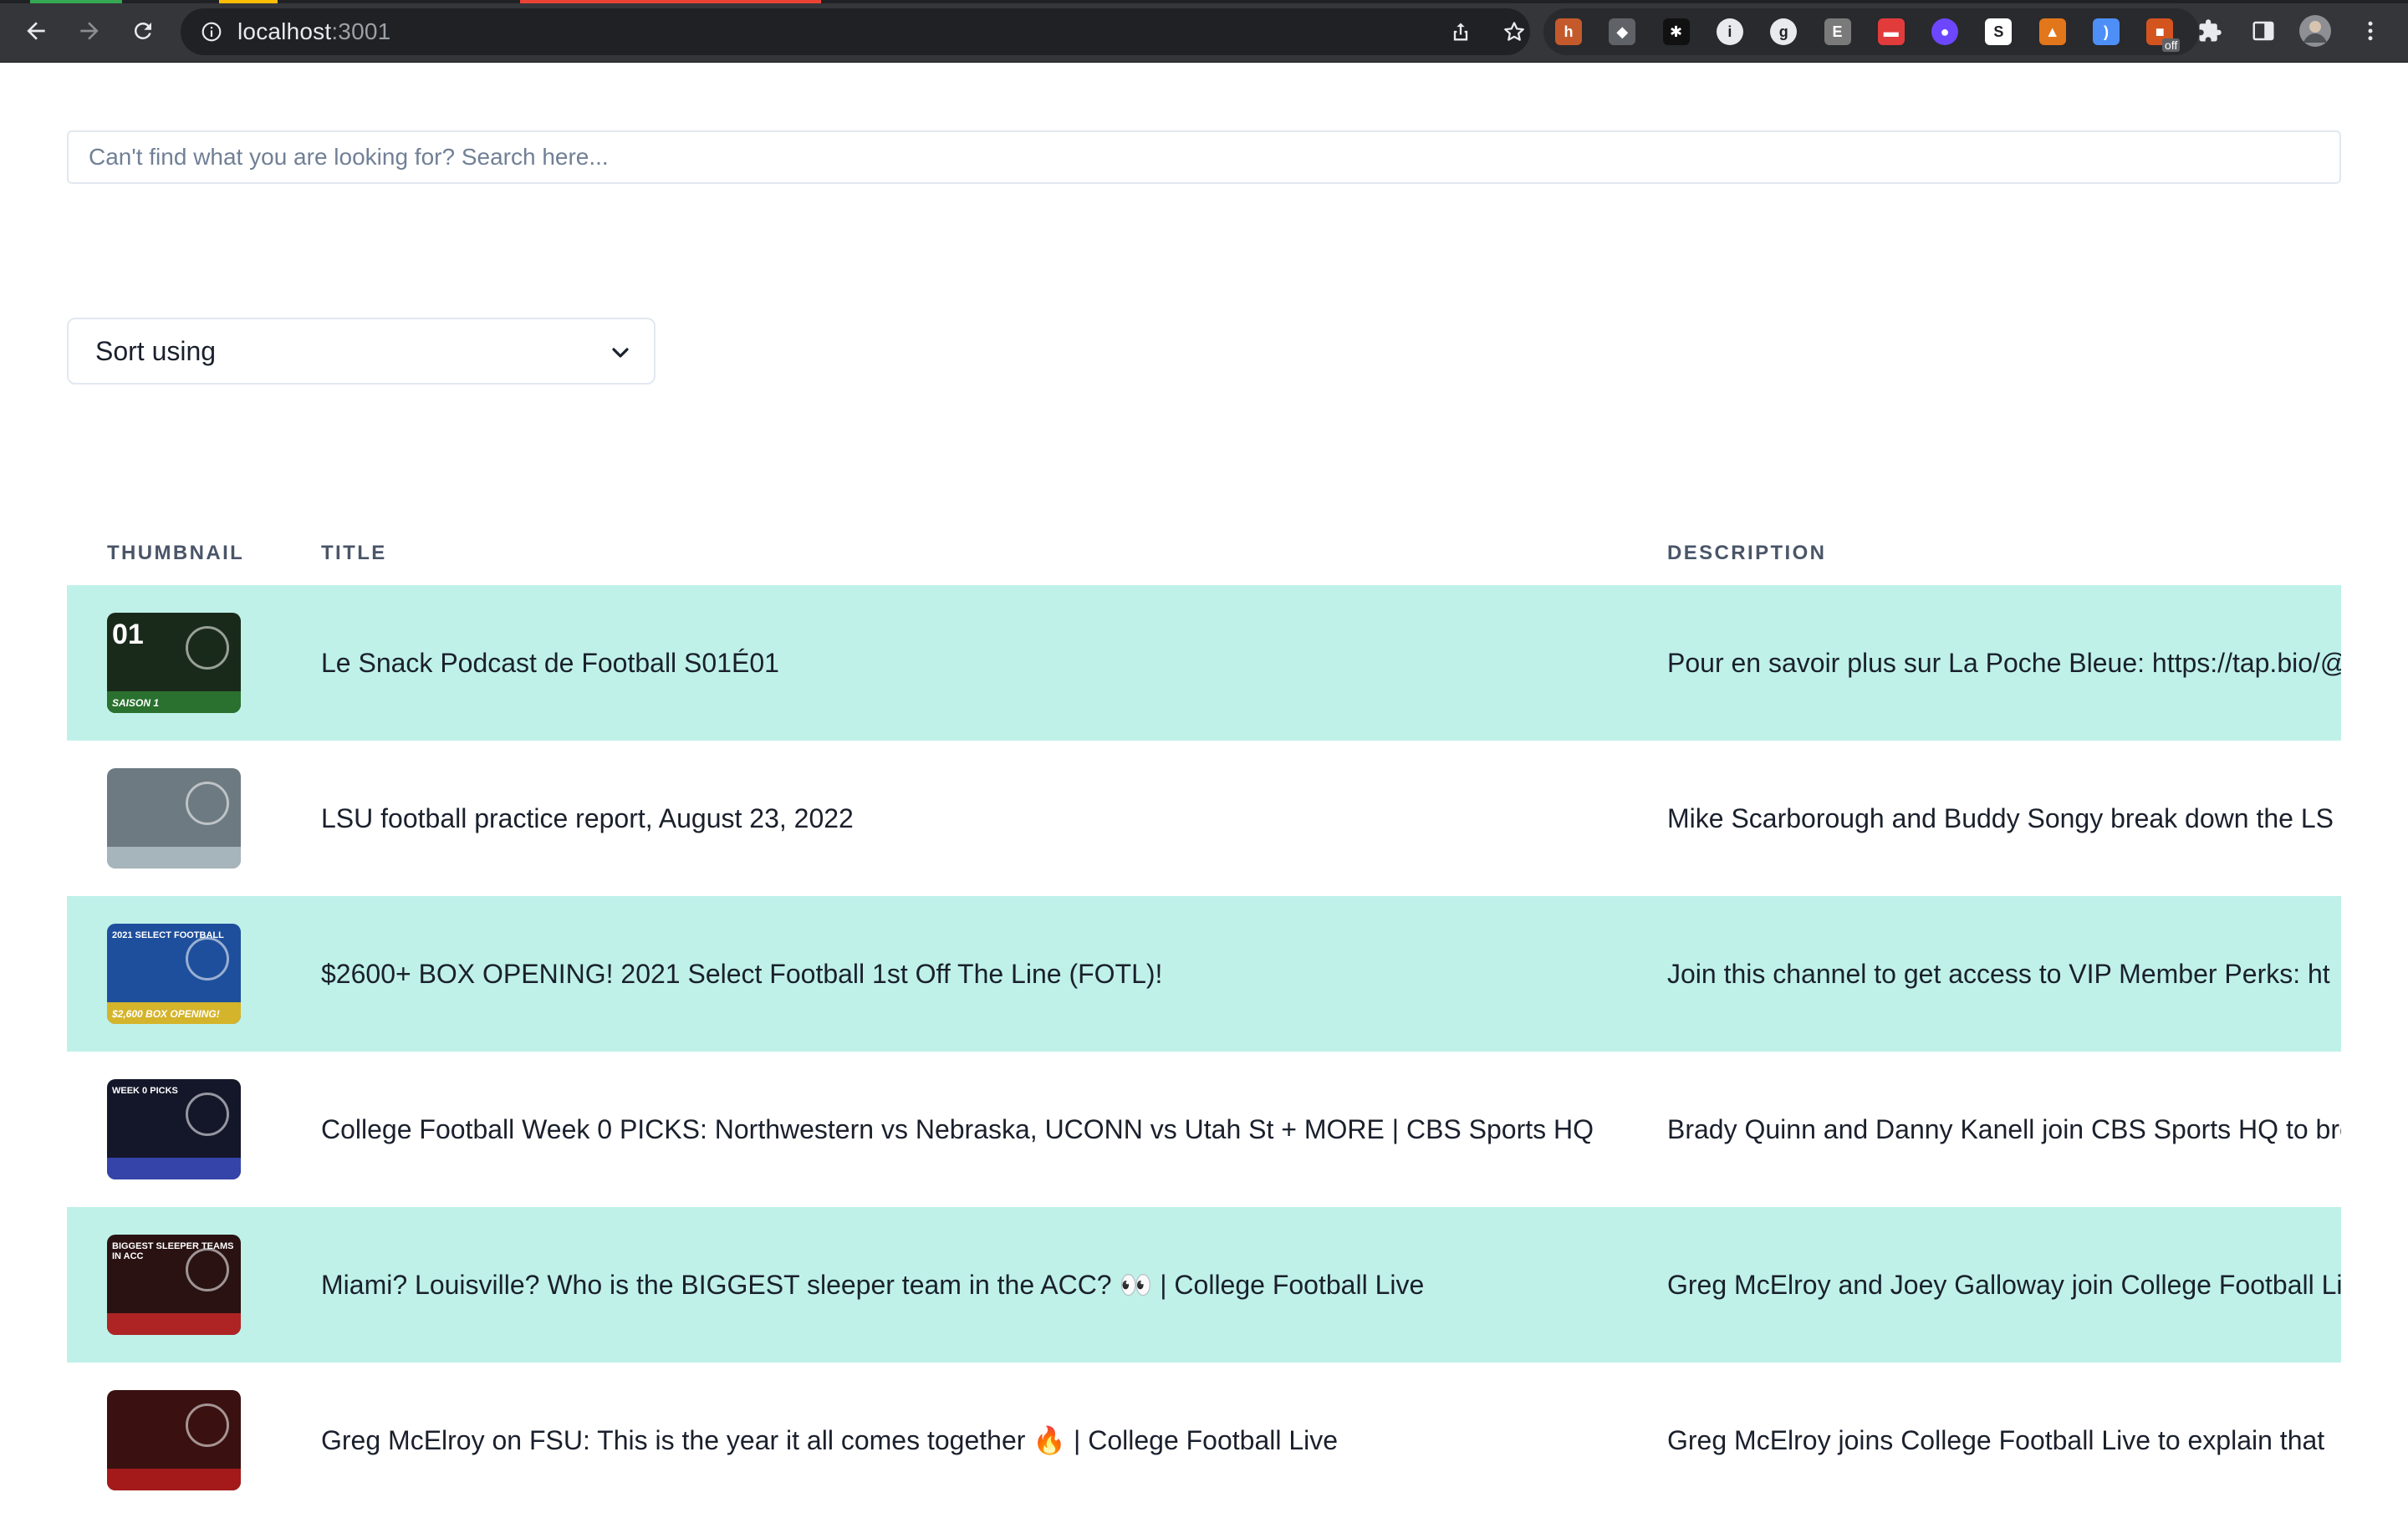 Image resolution: width=2408 pixels, height=1518 pixels. I want to click on column-header-thumbnail: THUMBNAIL, so click(176, 553).